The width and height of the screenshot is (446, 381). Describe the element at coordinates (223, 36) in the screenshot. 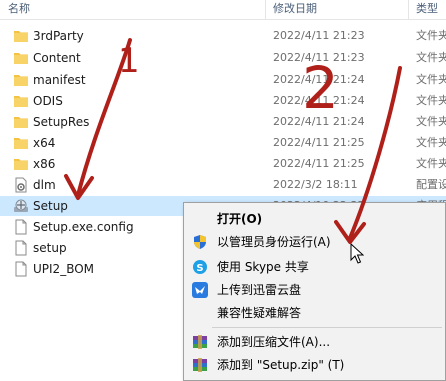

I see `file-row-3rdparty: 3rdParty 2022/4/11 21:23 文件夹` at that location.